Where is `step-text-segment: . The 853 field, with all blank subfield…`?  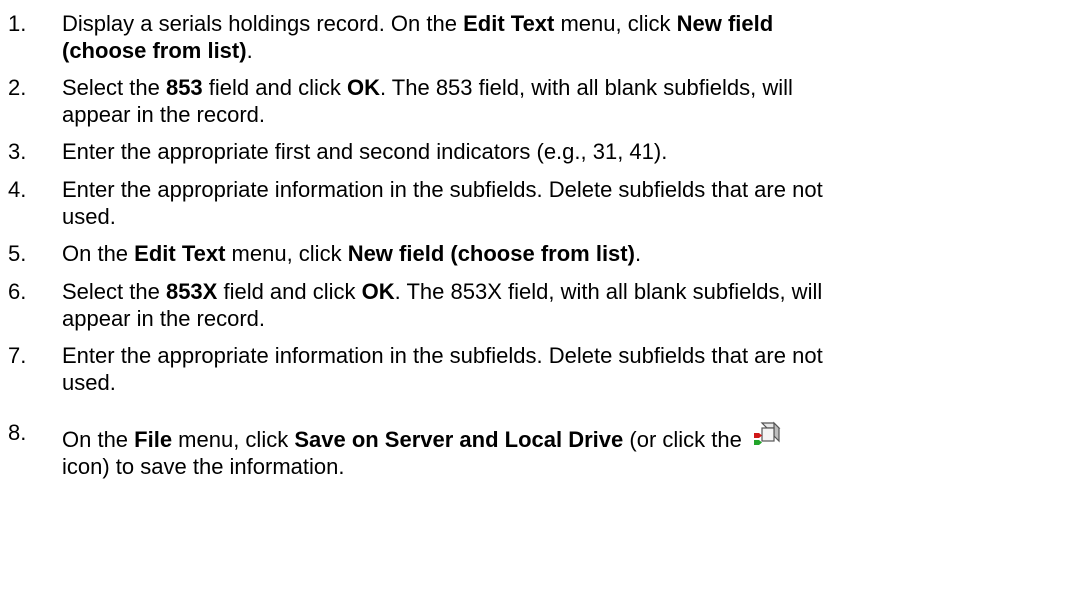 step-text-segment: . The 853 field, with all blank subfield… is located at coordinates (586, 87).